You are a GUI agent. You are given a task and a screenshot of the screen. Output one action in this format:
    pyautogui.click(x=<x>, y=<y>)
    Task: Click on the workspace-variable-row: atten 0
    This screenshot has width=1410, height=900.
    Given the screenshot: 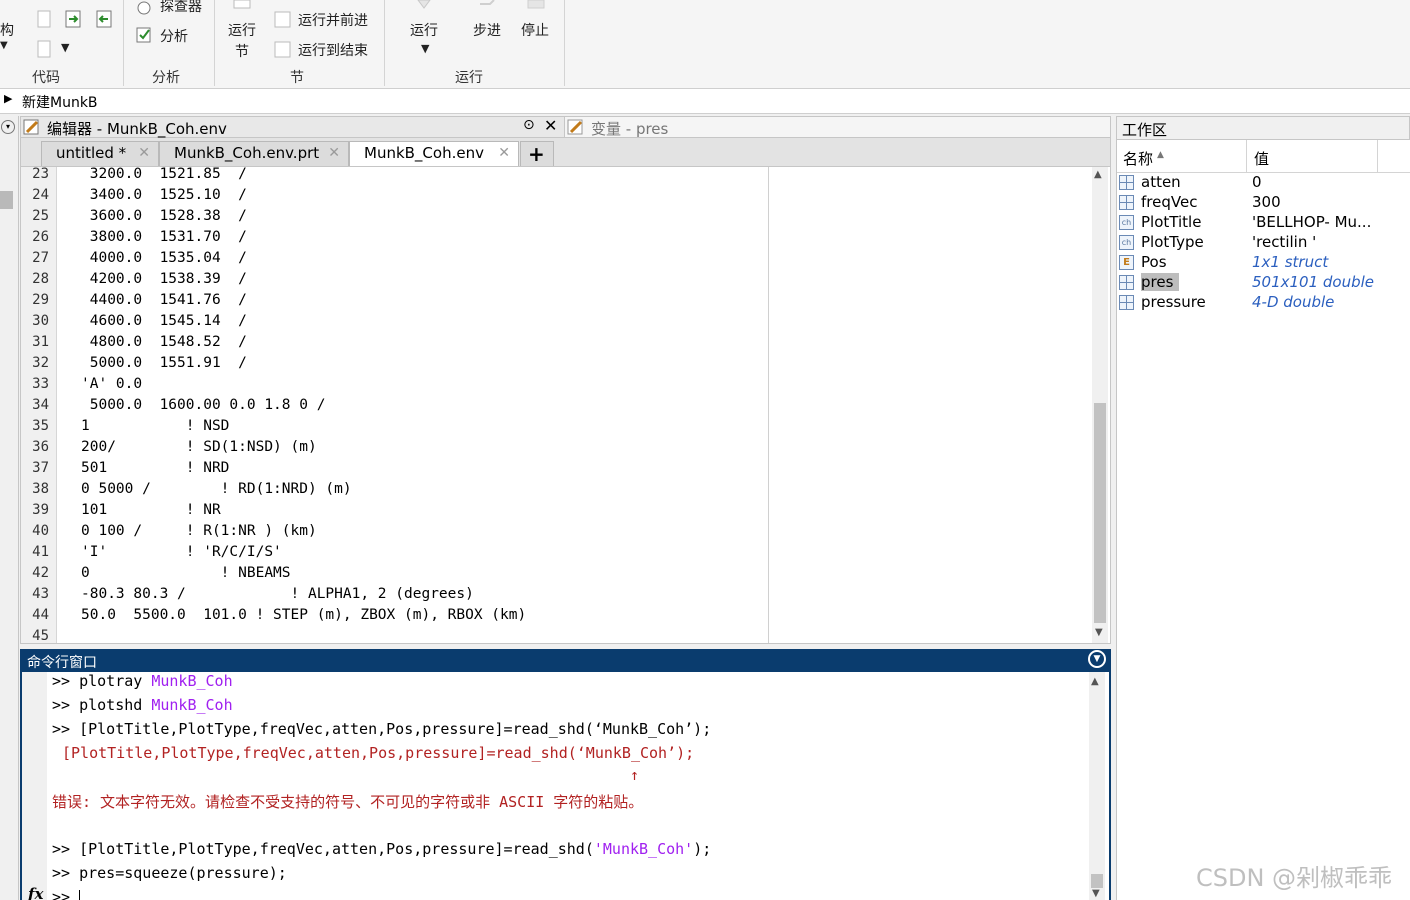 What is the action you would take?
    pyautogui.click(x=1263, y=183)
    